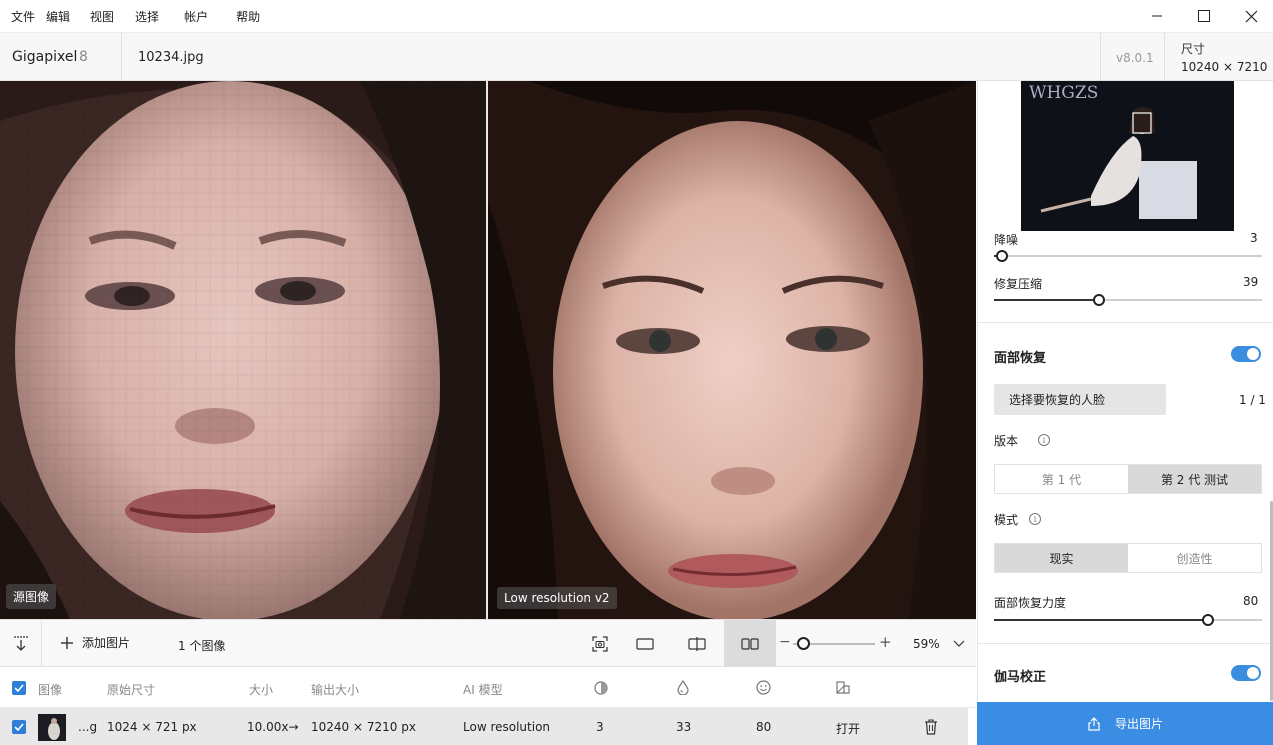 This screenshot has width=1273, height=745. I want to click on build-version: v8.0.1, so click(1135, 58).